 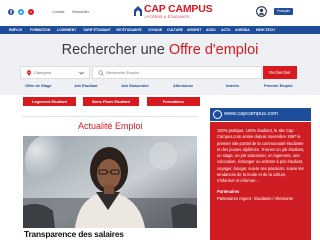 I want to click on headline-accent: Offre d'emploi, so click(x=213, y=50).